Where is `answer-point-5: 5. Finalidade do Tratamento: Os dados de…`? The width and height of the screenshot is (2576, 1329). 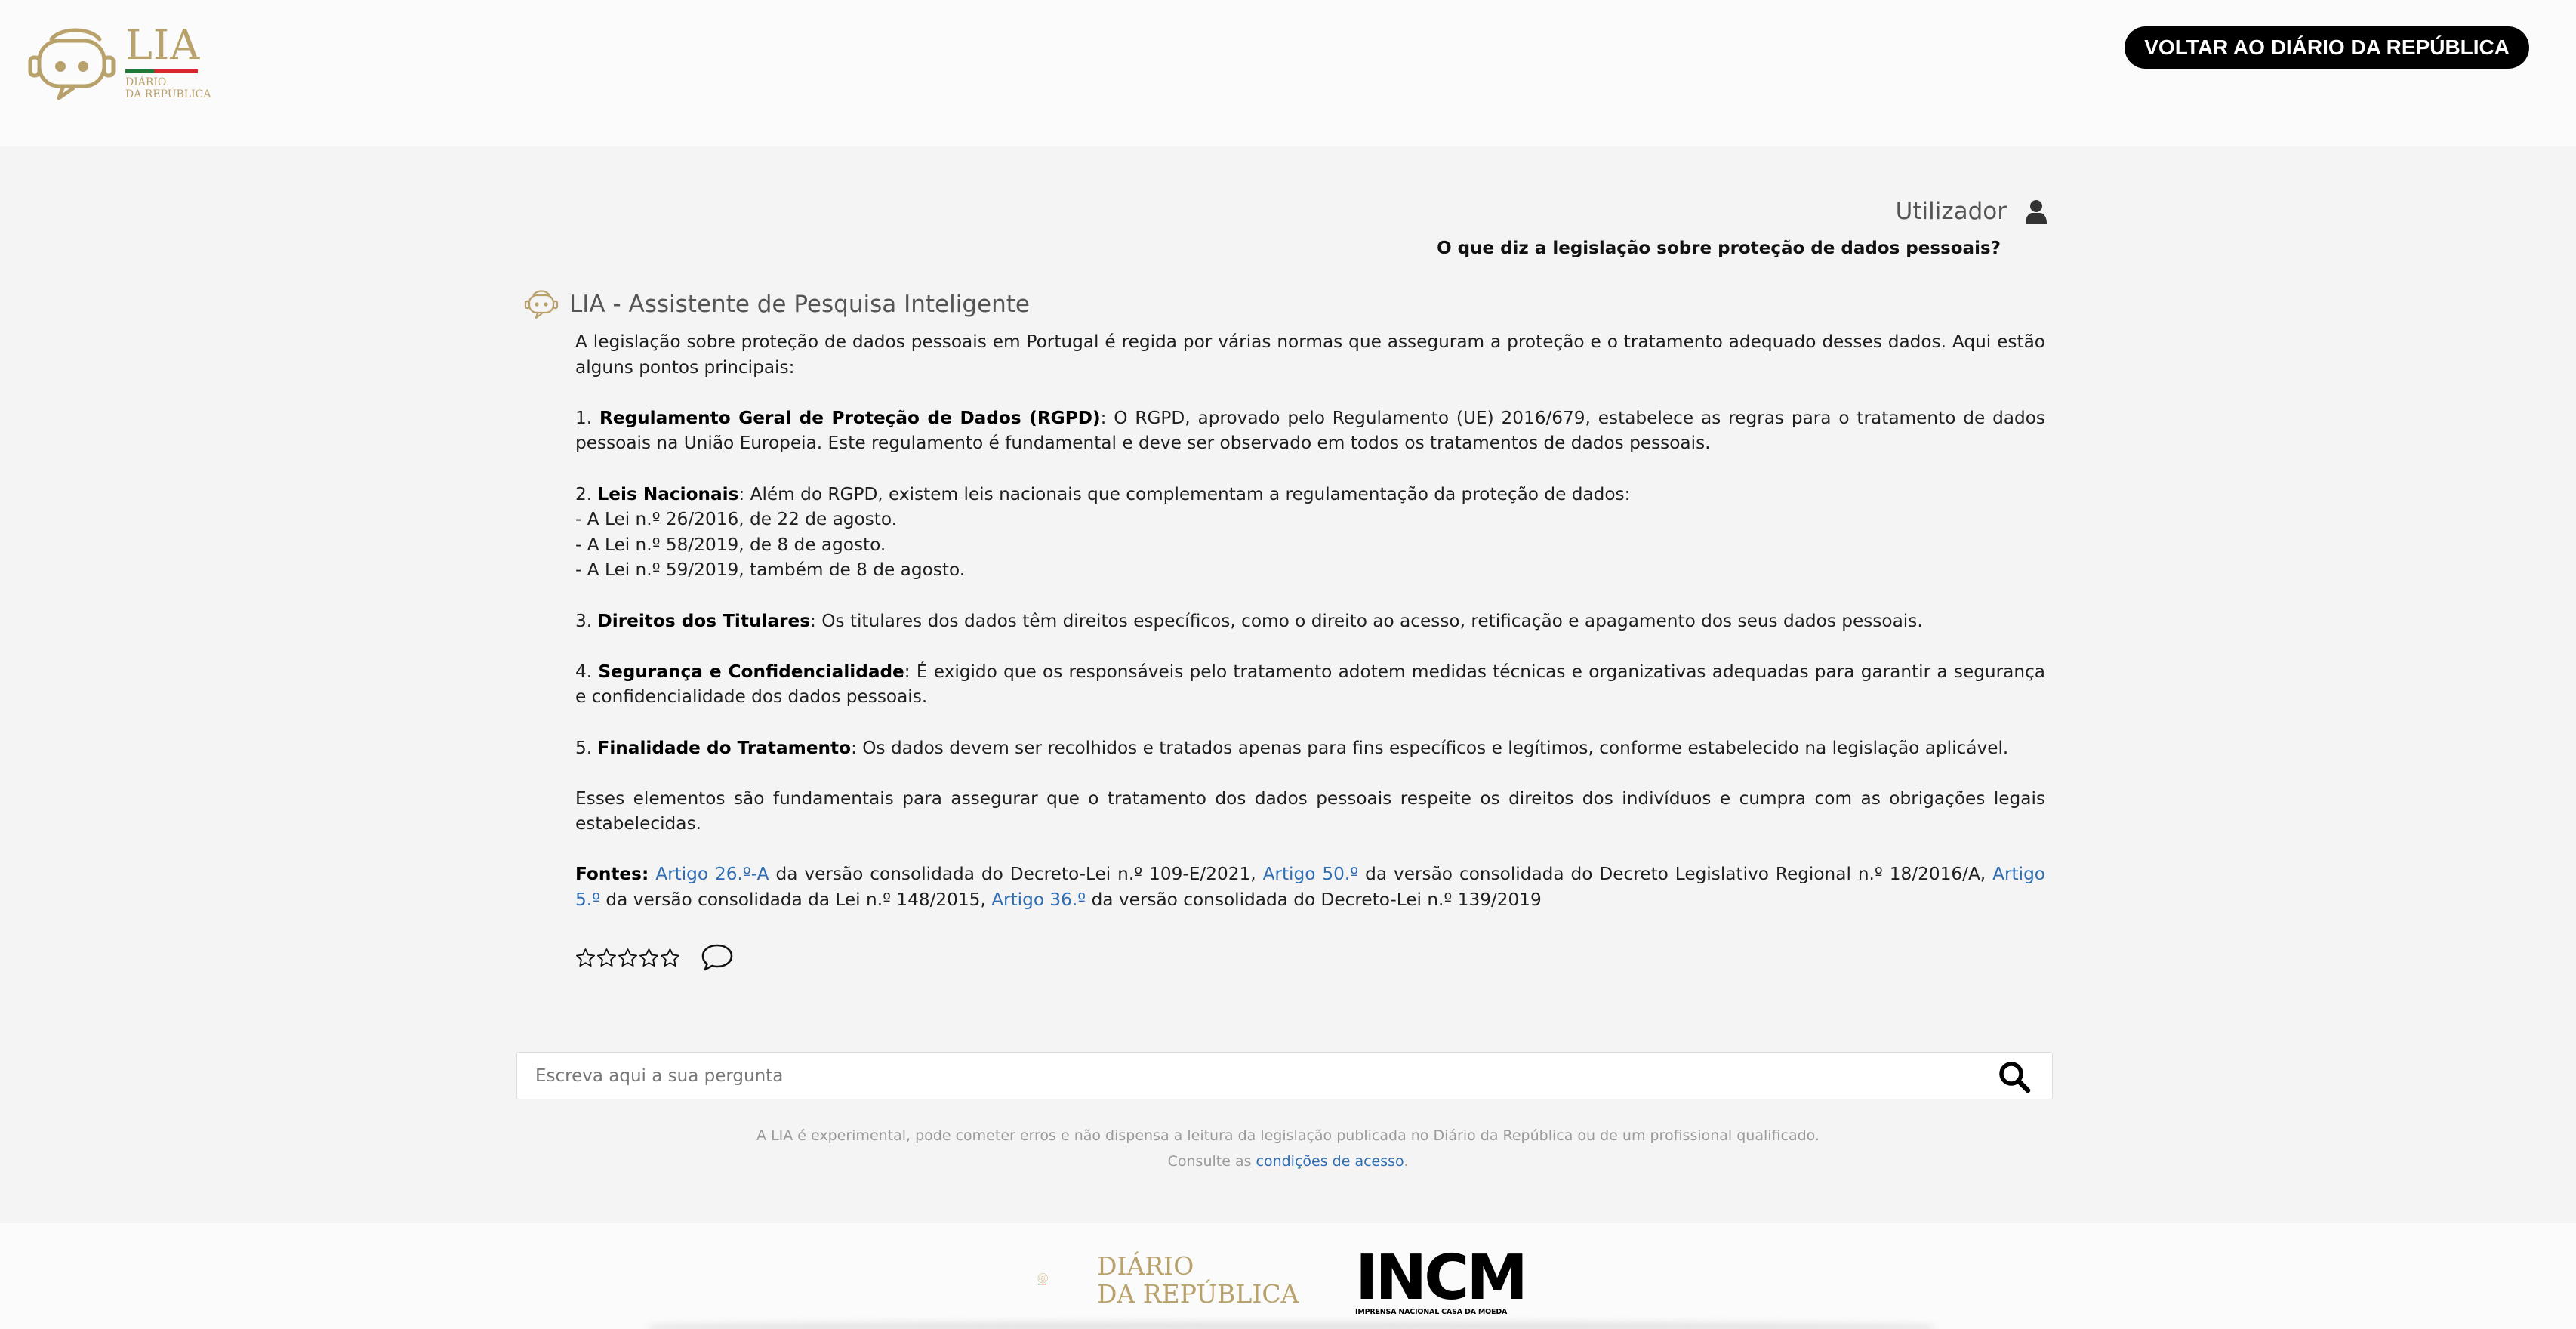 answer-point-5: 5. Finalidade do Tratamento: Os dados de… is located at coordinates (1292, 748).